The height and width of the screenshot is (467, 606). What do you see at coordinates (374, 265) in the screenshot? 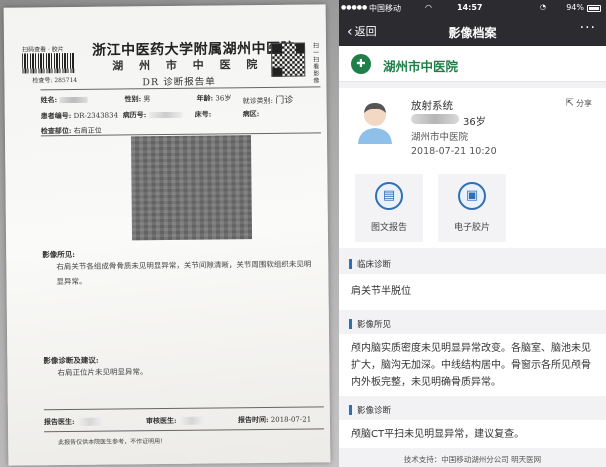
I see `section-heading-text: 临床诊断` at bounding box center [374, 265].